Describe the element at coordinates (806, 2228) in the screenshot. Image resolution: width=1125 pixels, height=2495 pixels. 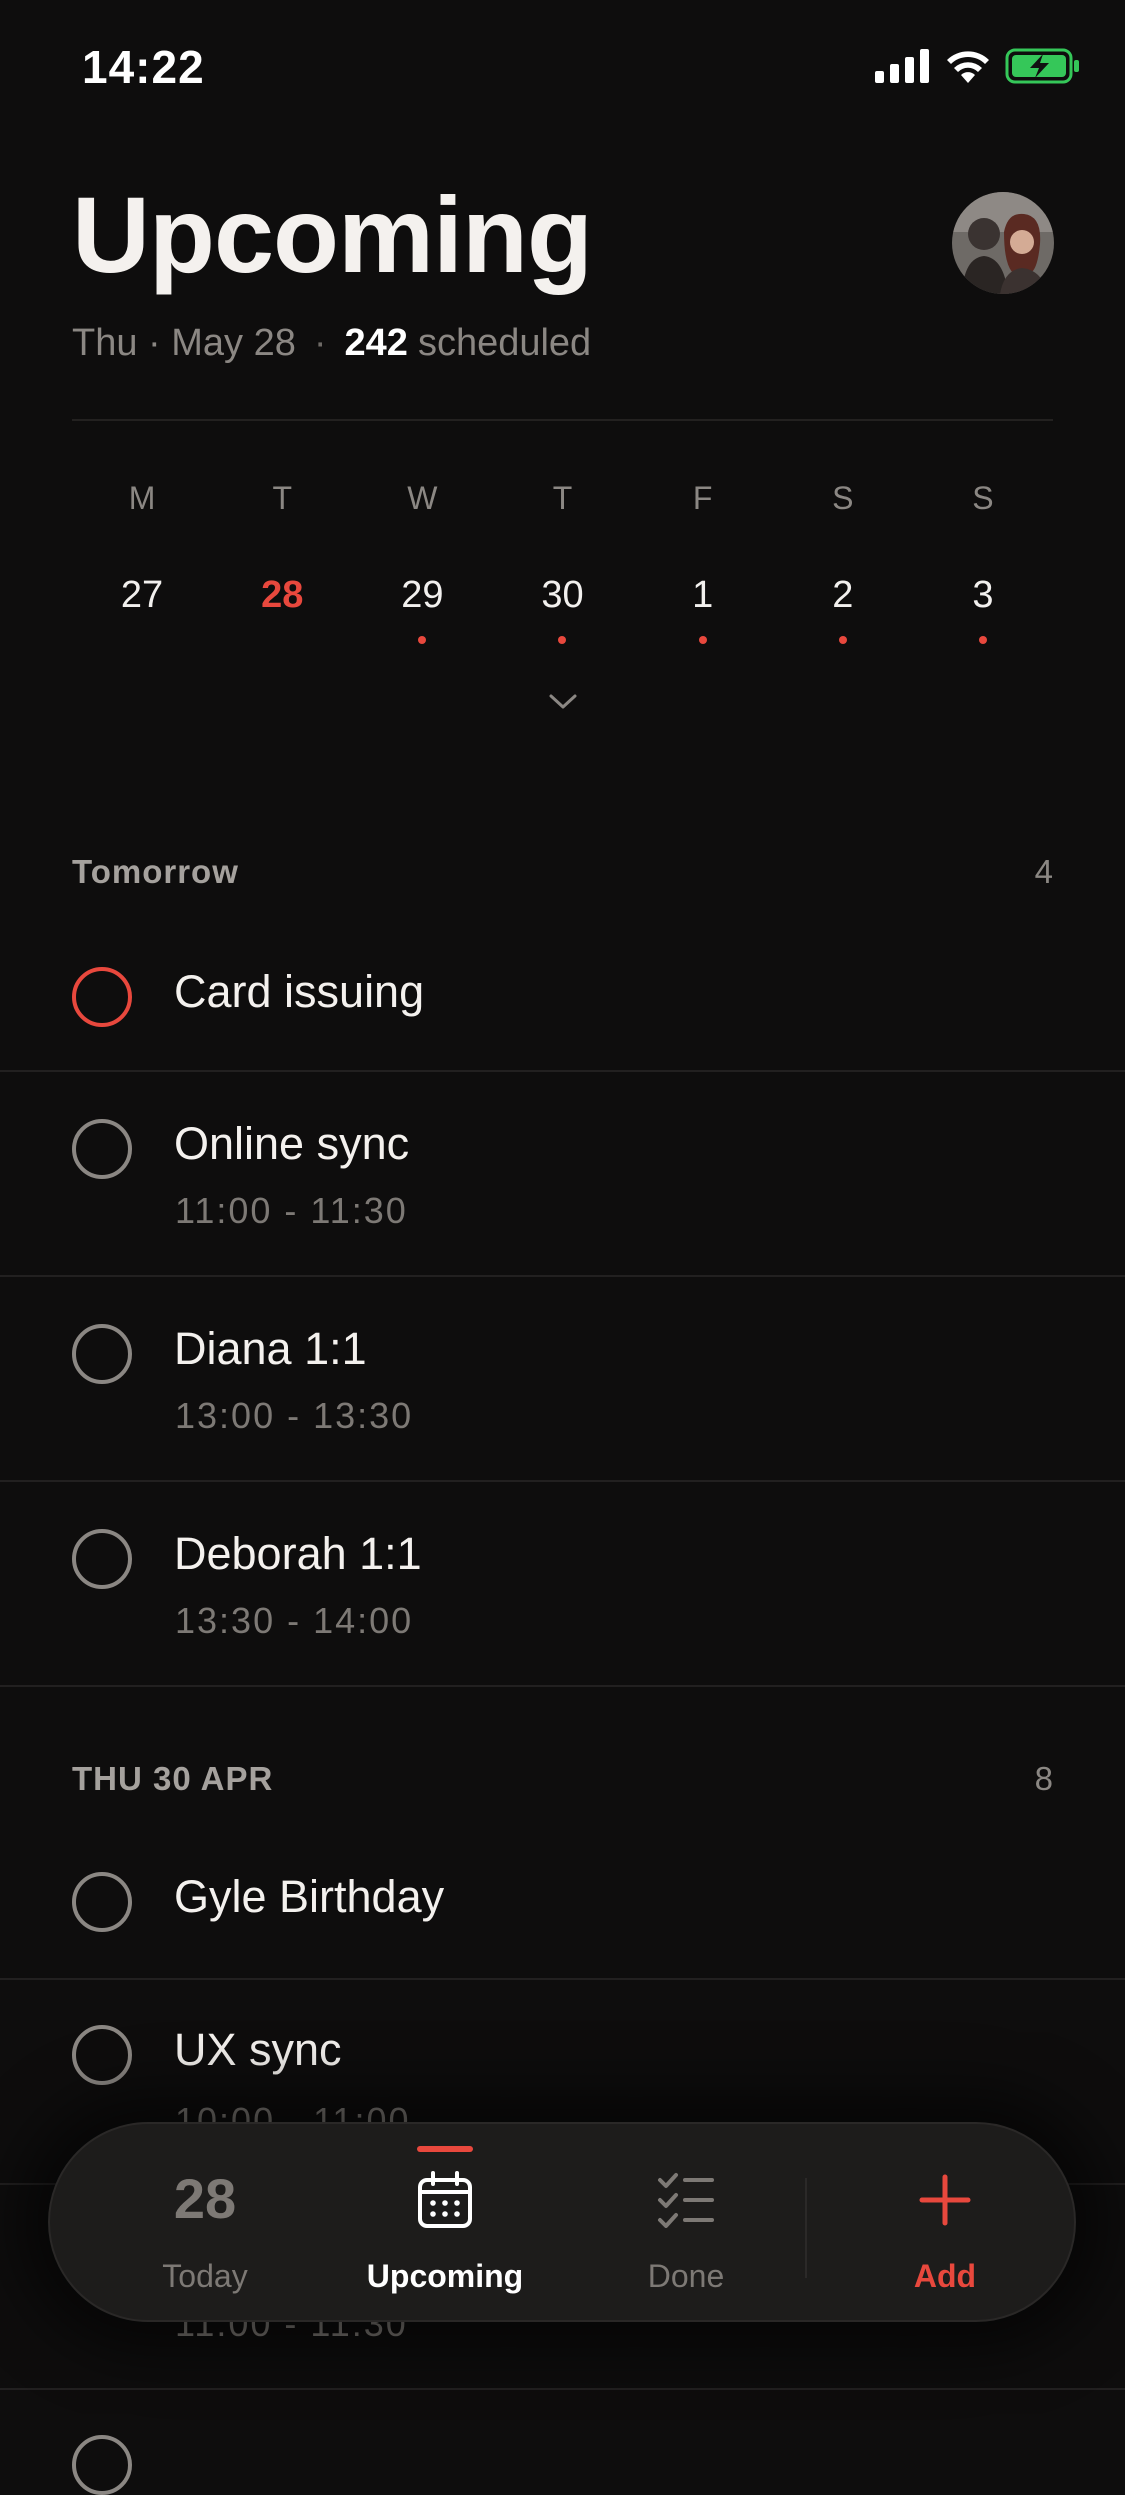
I see `tab-divider` at that location.